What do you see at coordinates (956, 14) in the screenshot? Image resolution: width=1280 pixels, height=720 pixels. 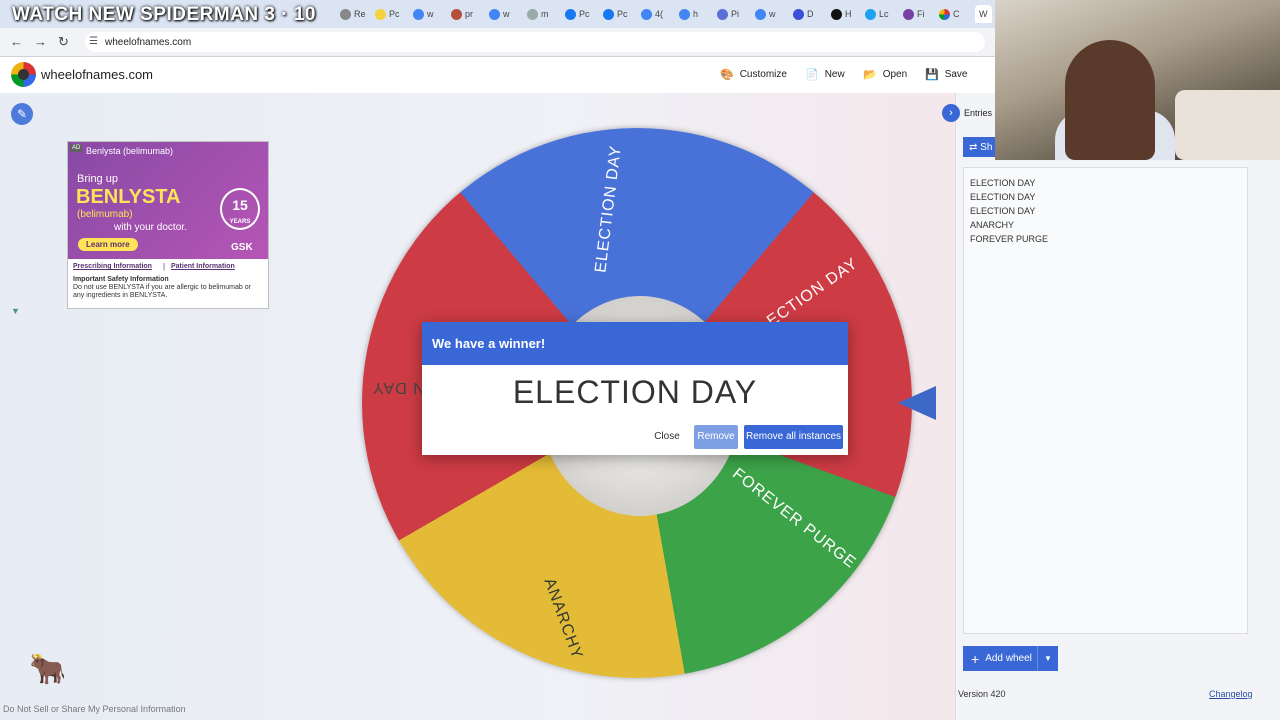 I see `tab-label: C` at bounding box center [956, 14].